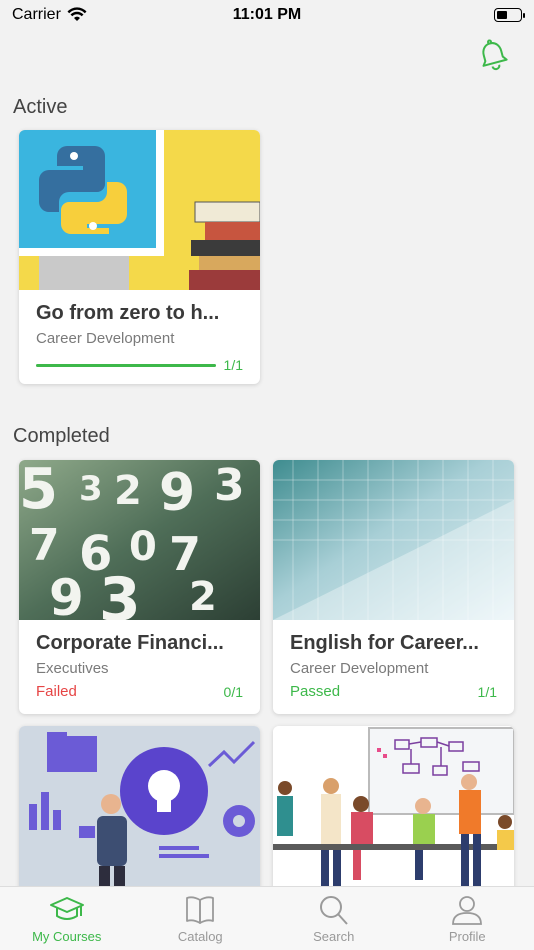  What do you see at coordinates (467, 936) in the screenshot?
I see `tab-label: Profile` at bounding box center [467, 936].